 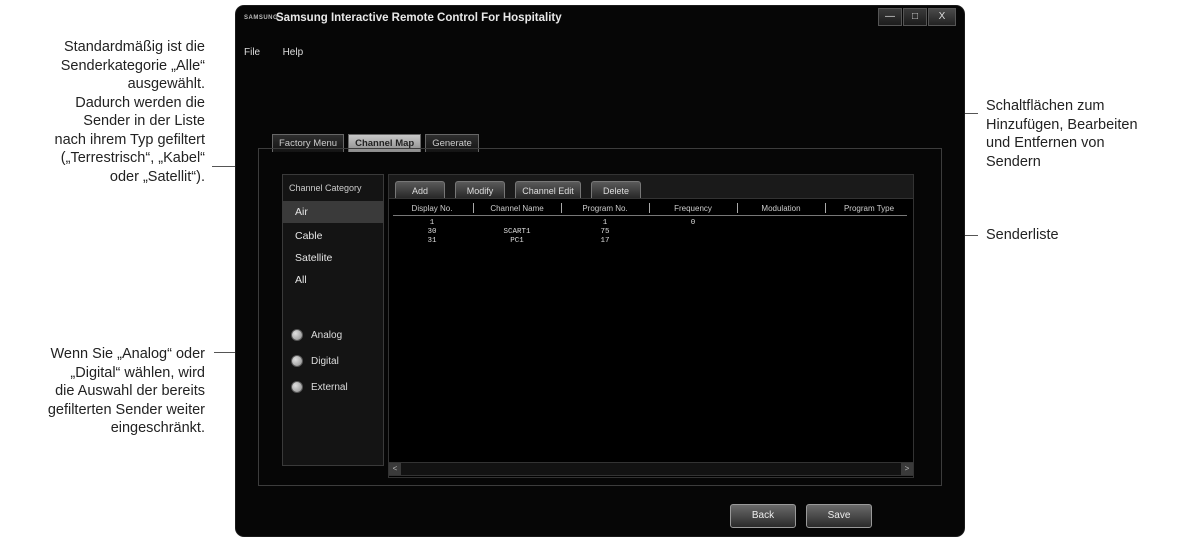 I want to click on table-row-cell: PC1, so click(x=517, y=241).